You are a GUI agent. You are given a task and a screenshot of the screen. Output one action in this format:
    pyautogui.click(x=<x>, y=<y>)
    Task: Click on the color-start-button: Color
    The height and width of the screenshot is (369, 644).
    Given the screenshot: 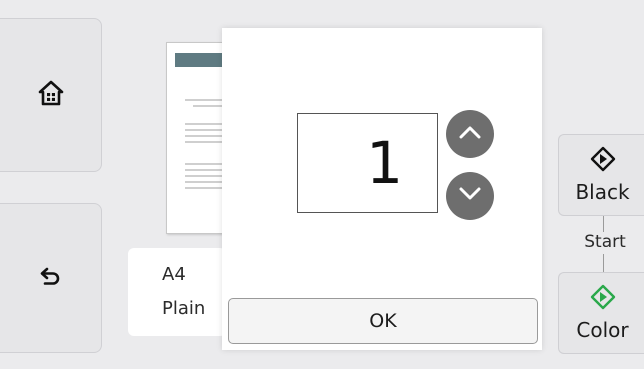 What is the action you would take?
    pyautogui.click(x=601, y=313)
    